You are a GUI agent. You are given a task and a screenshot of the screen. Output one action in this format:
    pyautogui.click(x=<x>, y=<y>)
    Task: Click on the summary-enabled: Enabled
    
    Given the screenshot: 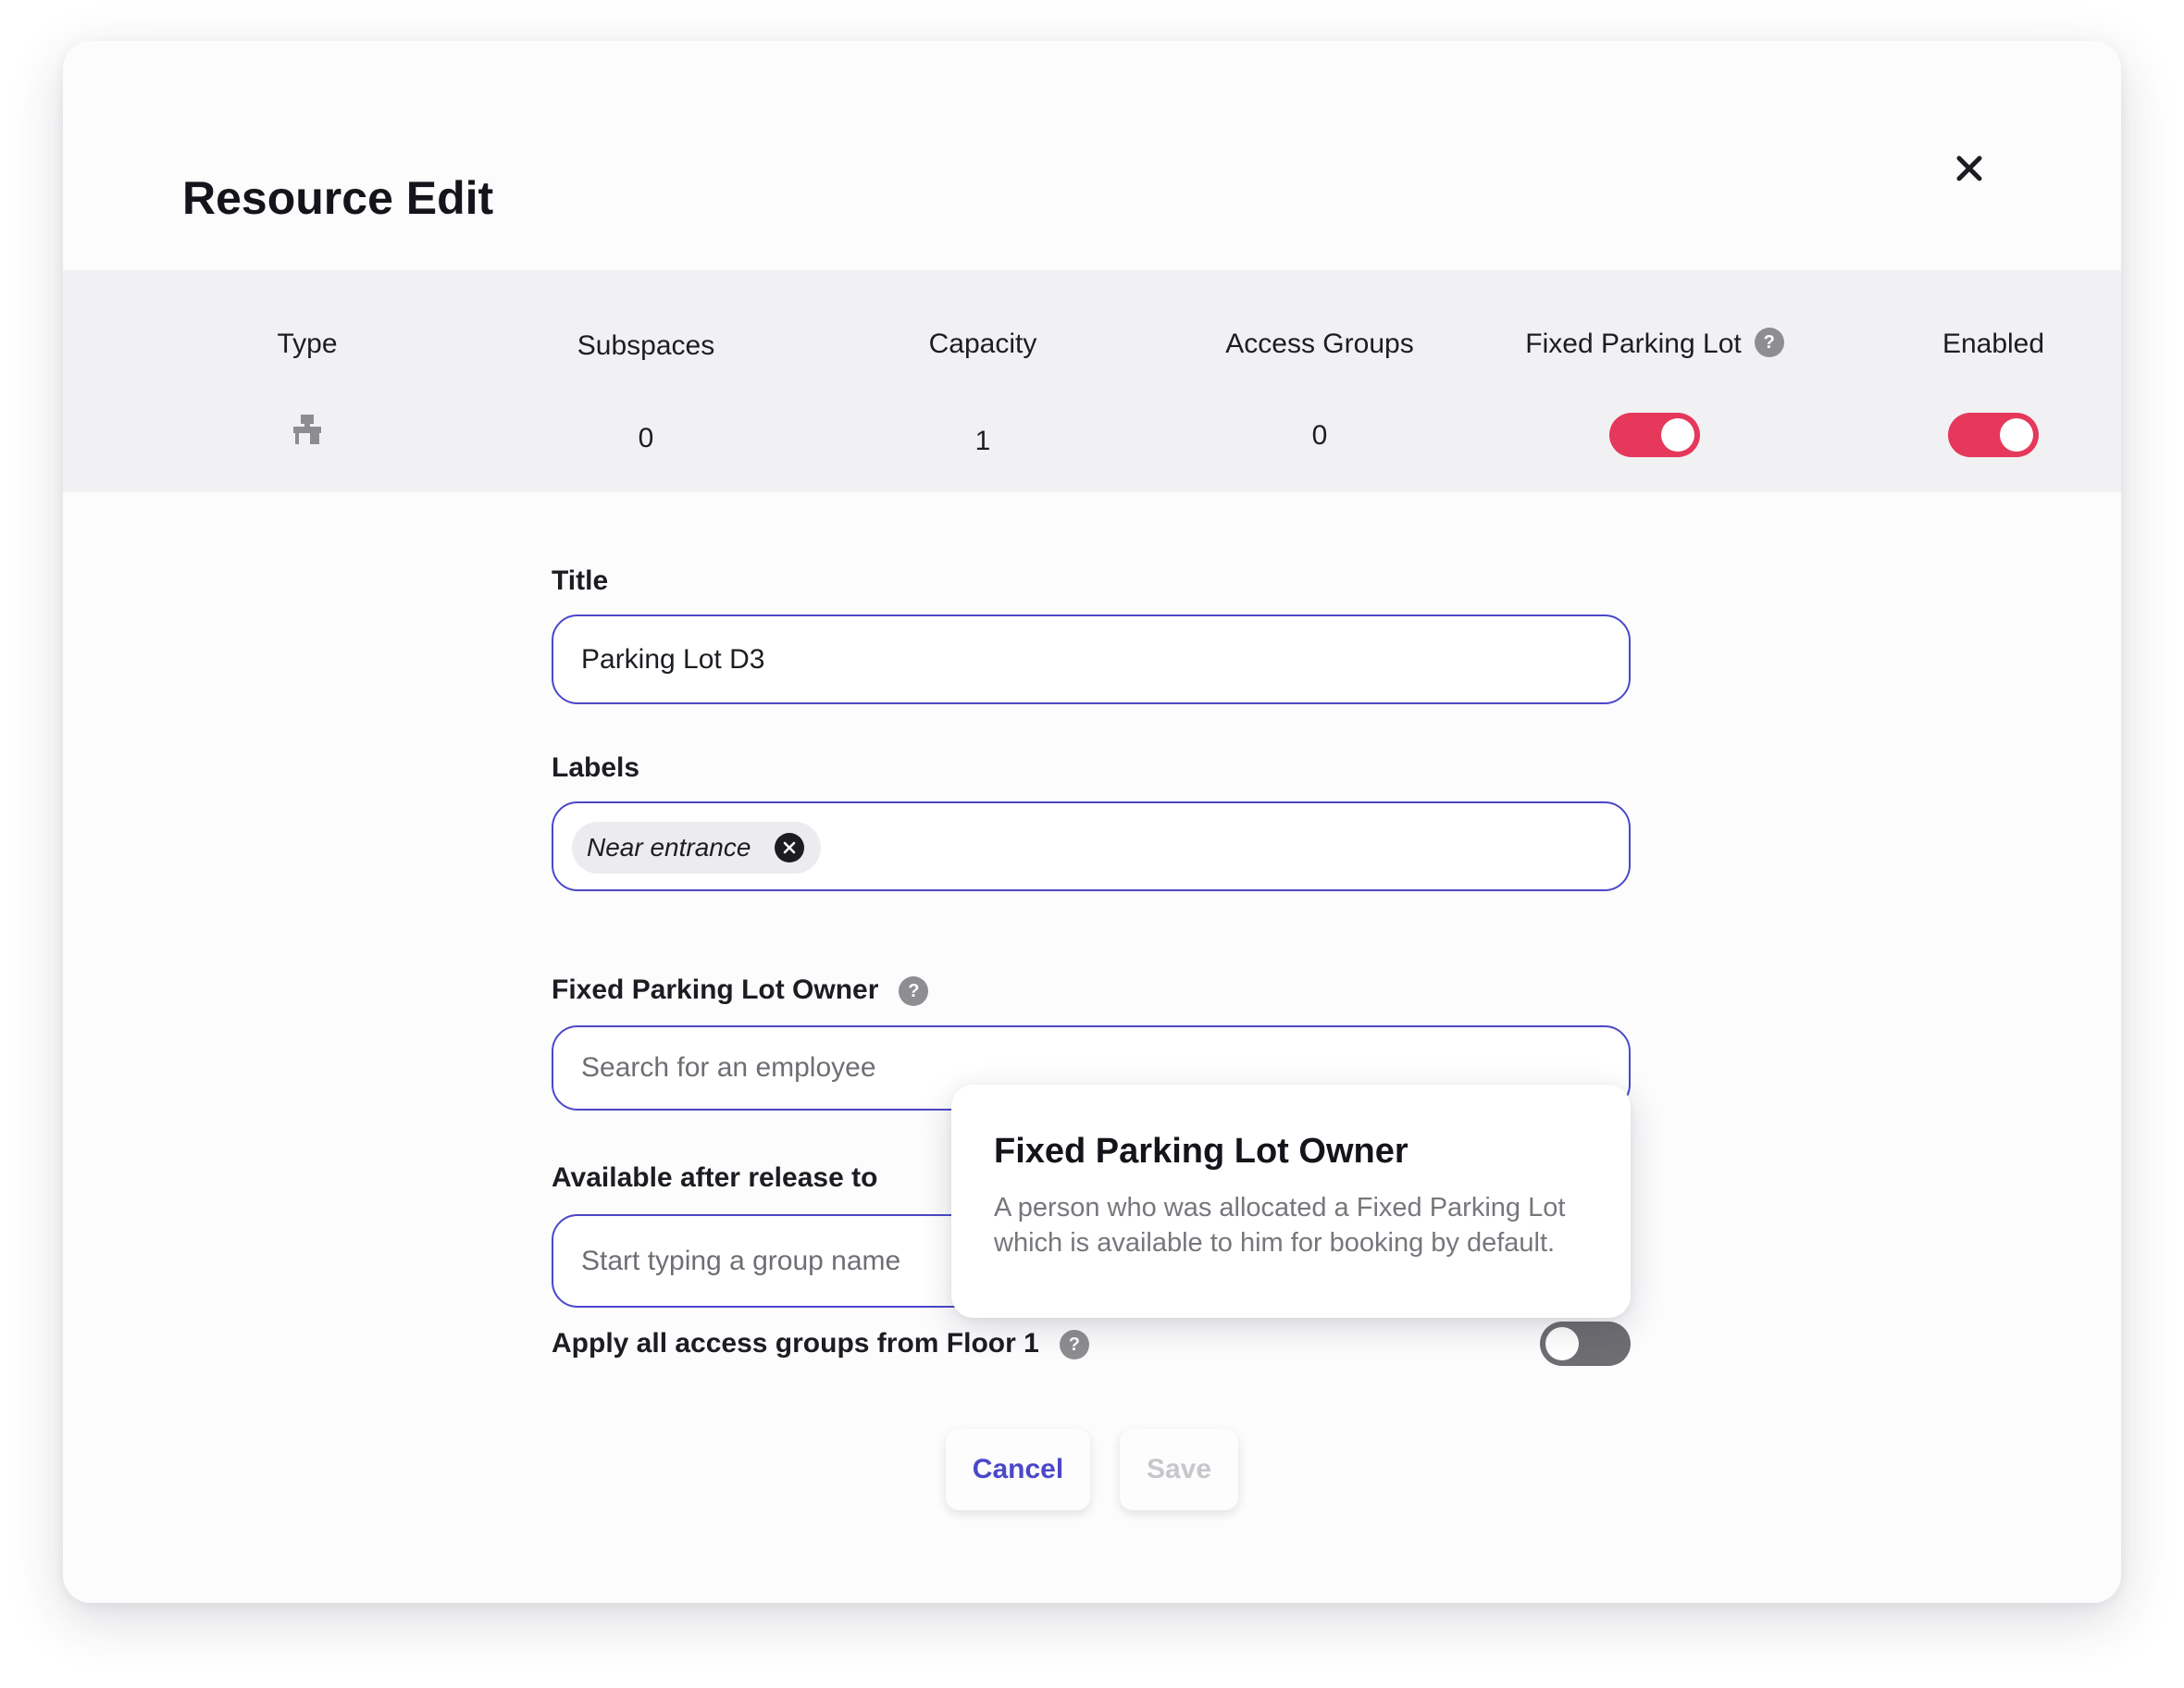 What is the action you would take?
    pyautogui.click(x=1974, y=381)
    